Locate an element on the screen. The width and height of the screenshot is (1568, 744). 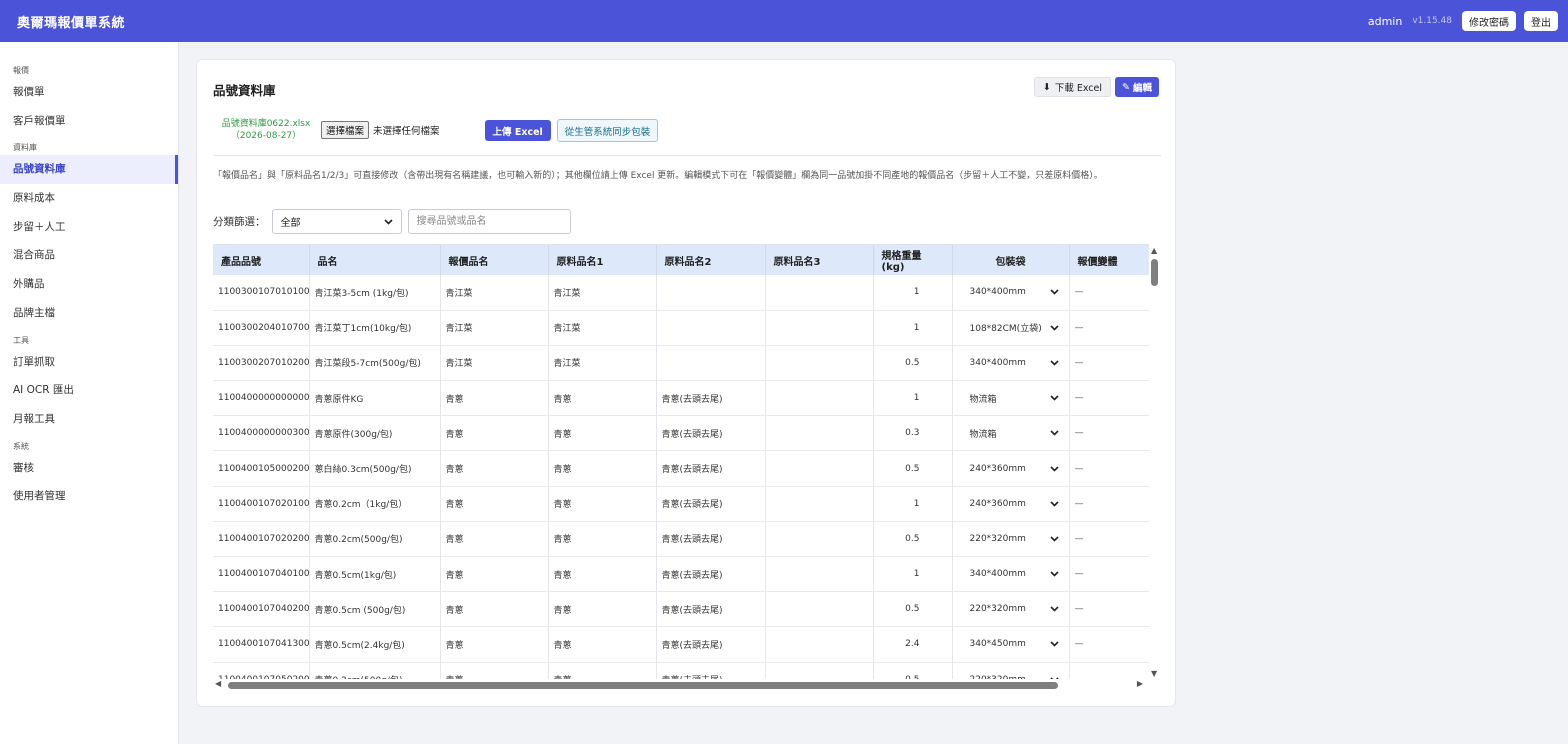
sidebar-item: 客戶報價單 is located at coordinates (89, 121).